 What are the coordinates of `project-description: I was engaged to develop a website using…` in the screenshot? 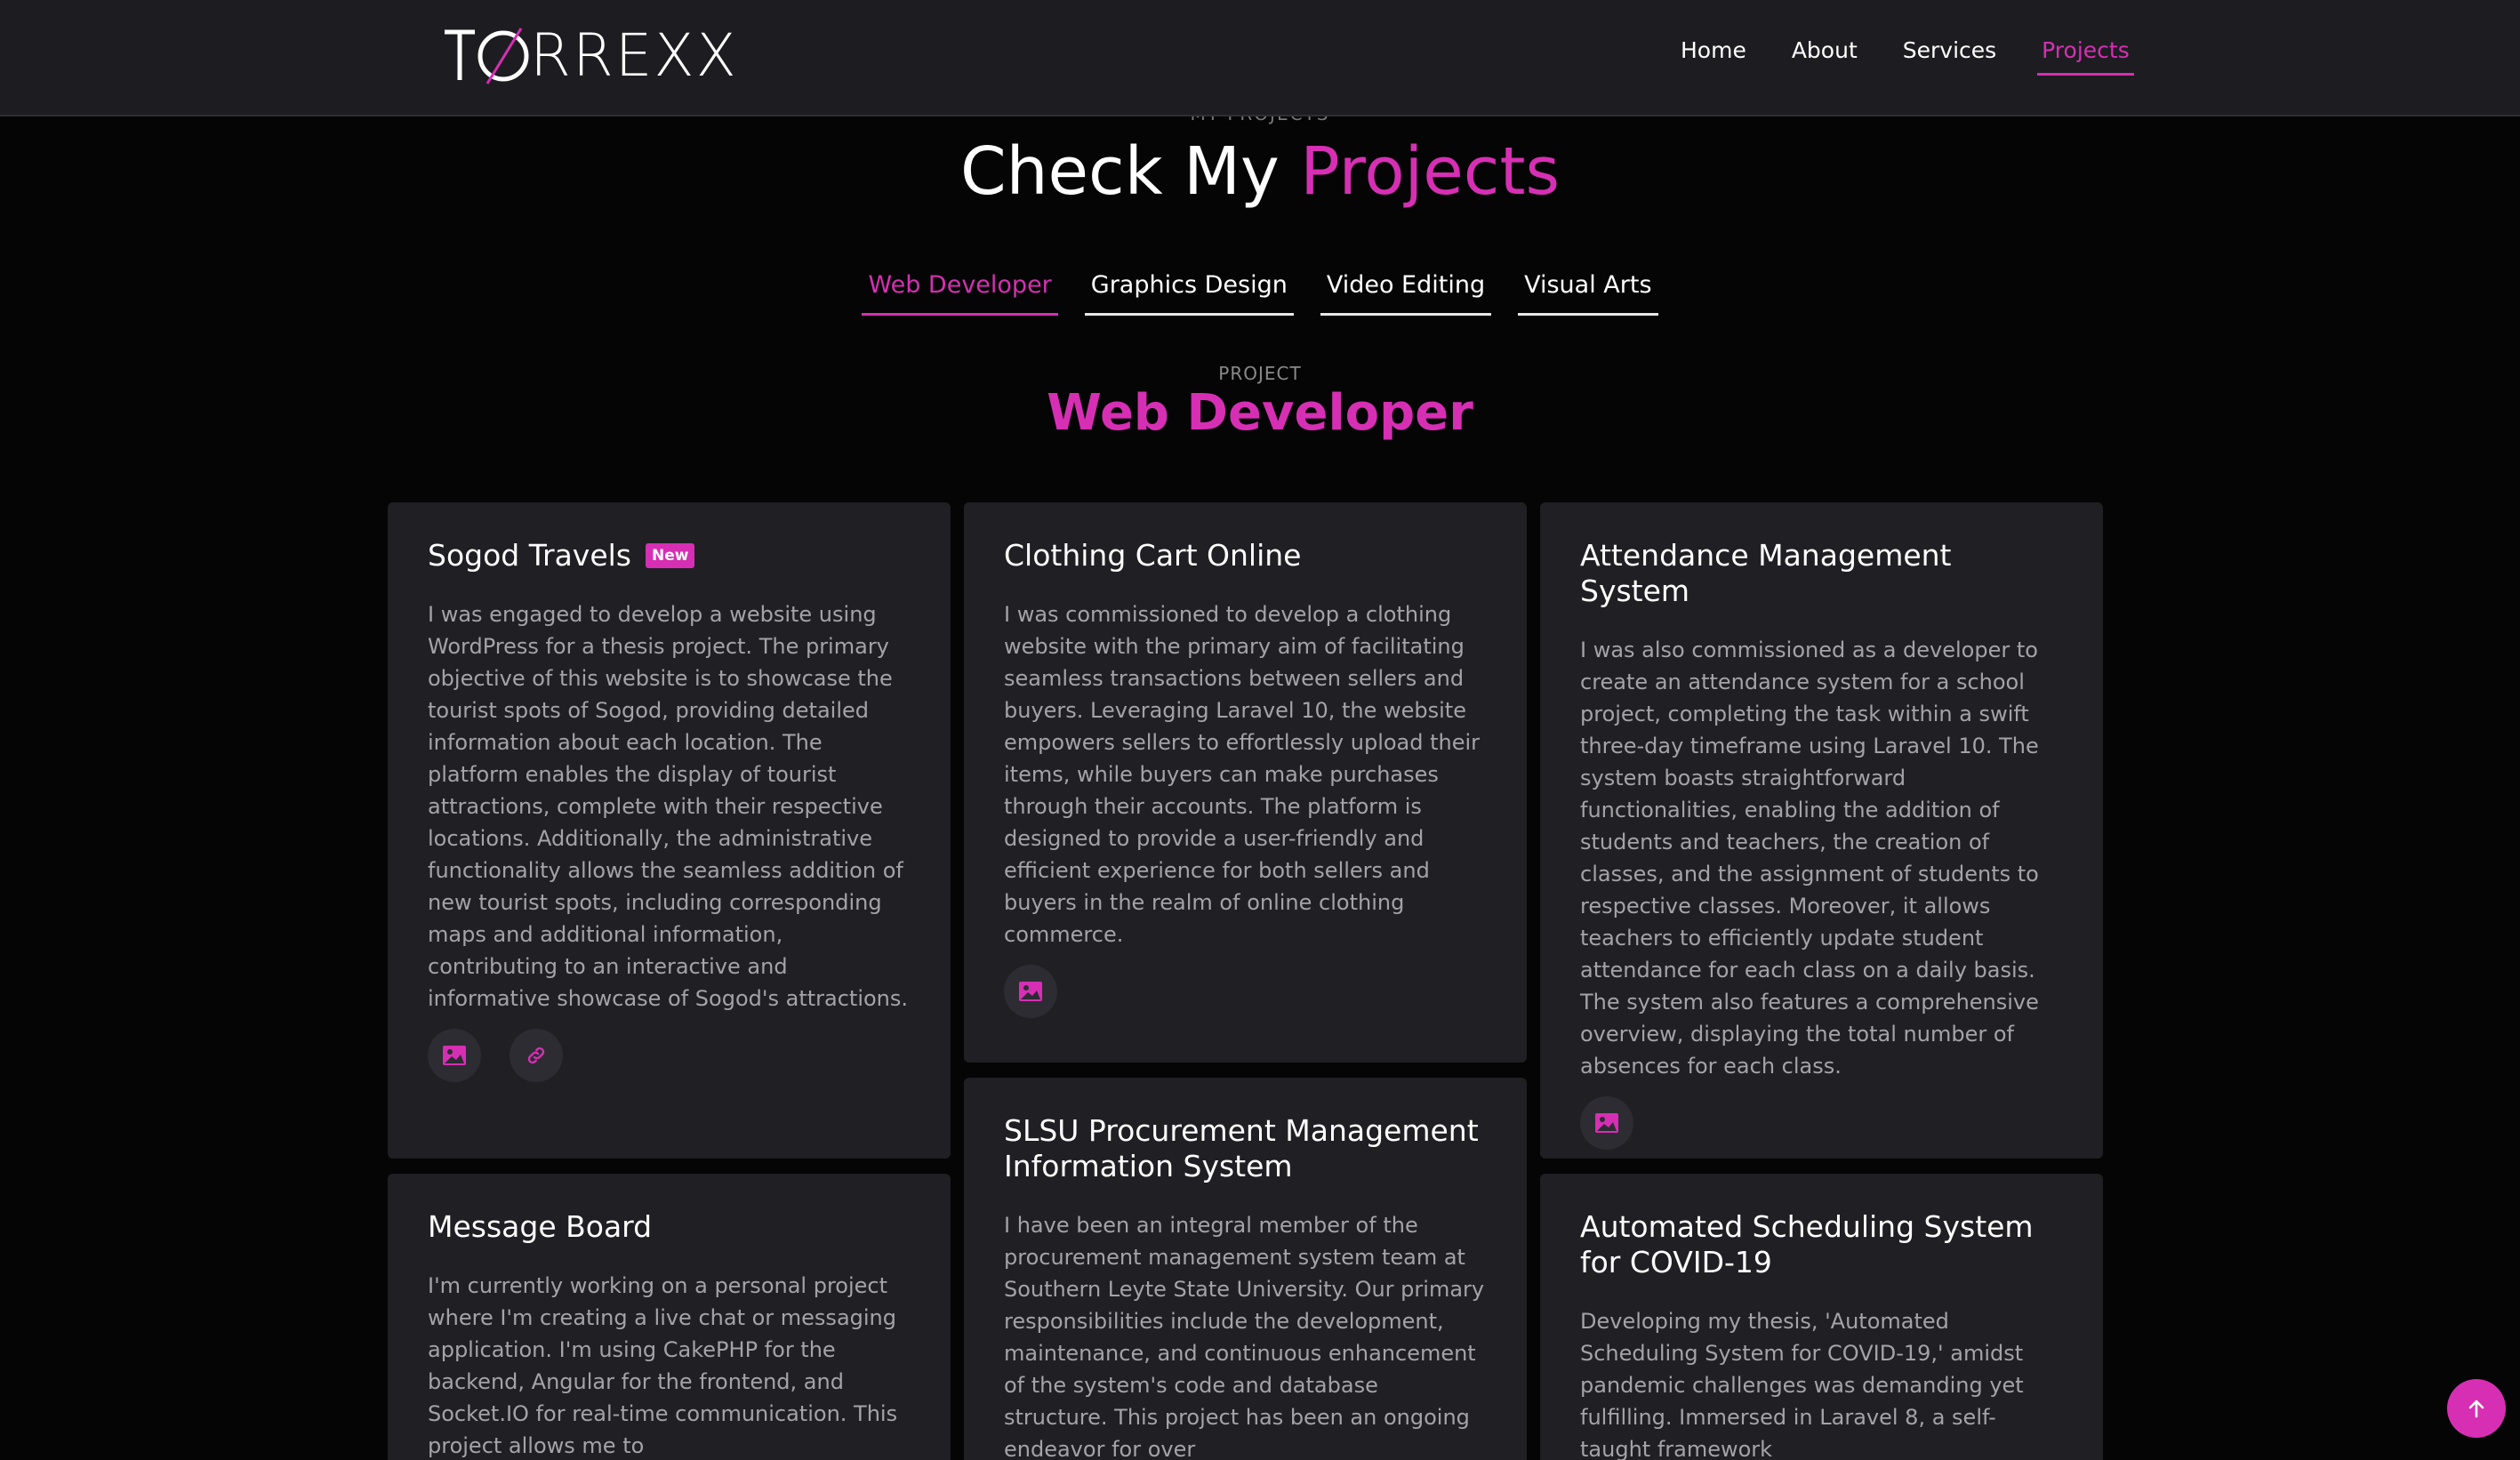 It's located at (668, 806).